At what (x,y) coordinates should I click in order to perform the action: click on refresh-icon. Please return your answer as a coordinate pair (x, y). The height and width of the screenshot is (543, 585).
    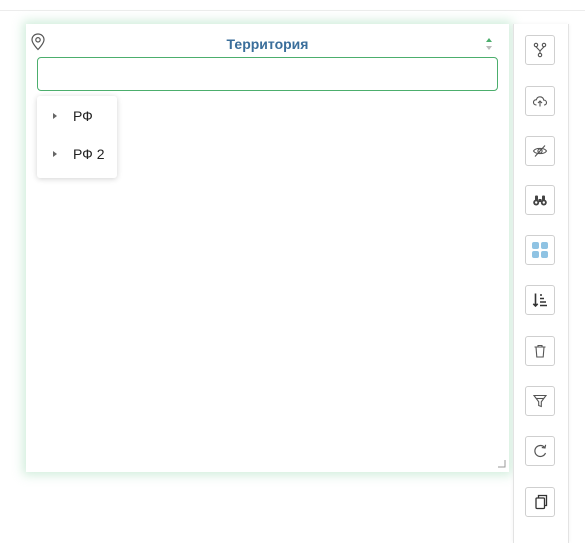
    Looking at the image, I should click on (540, 451).